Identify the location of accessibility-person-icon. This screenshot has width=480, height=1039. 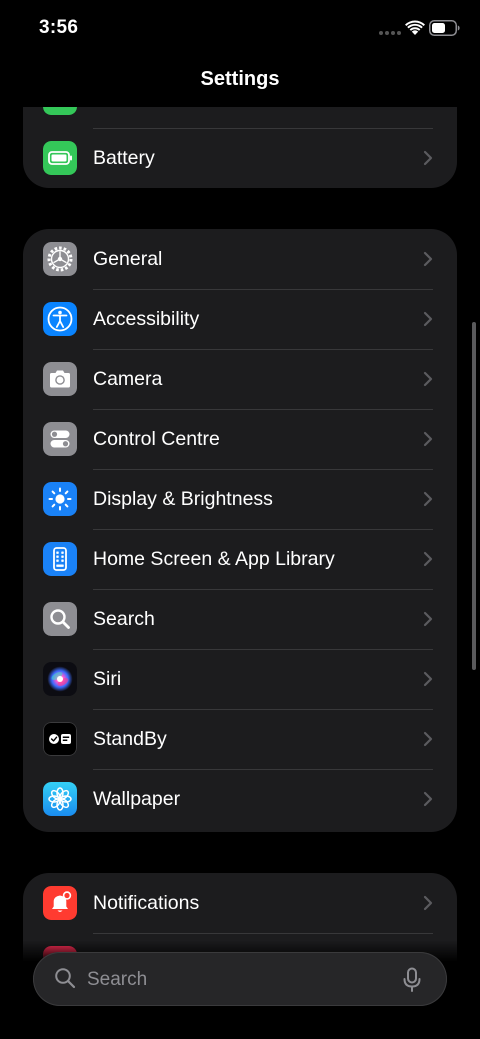
(60, 319).